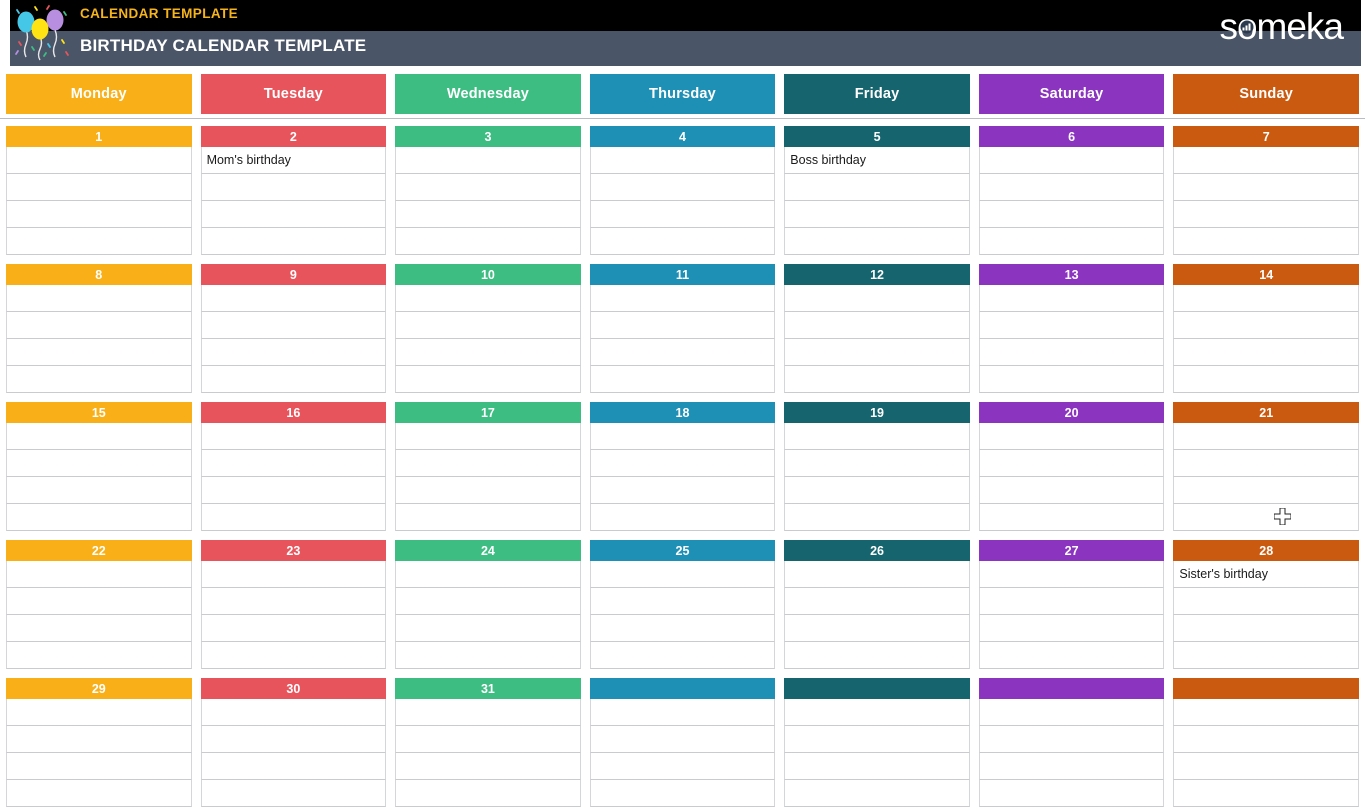  Describe the element at coordinates (99, 550) in the screenshot. I see `date-number: 22` at that location.